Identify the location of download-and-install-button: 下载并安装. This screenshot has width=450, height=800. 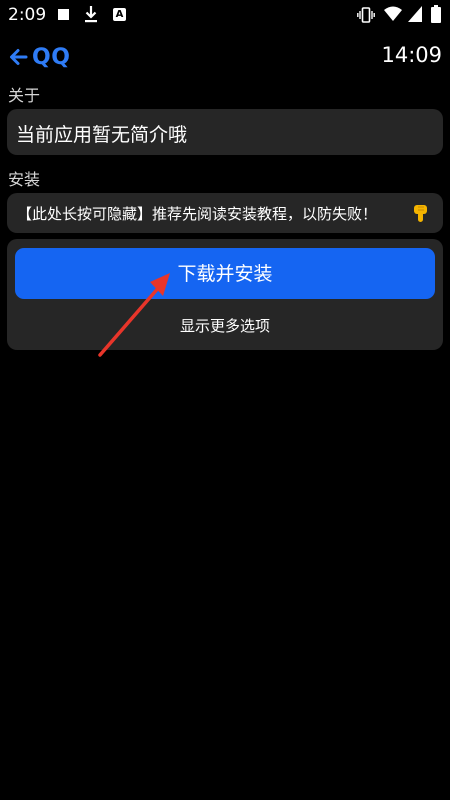
(225, 273).